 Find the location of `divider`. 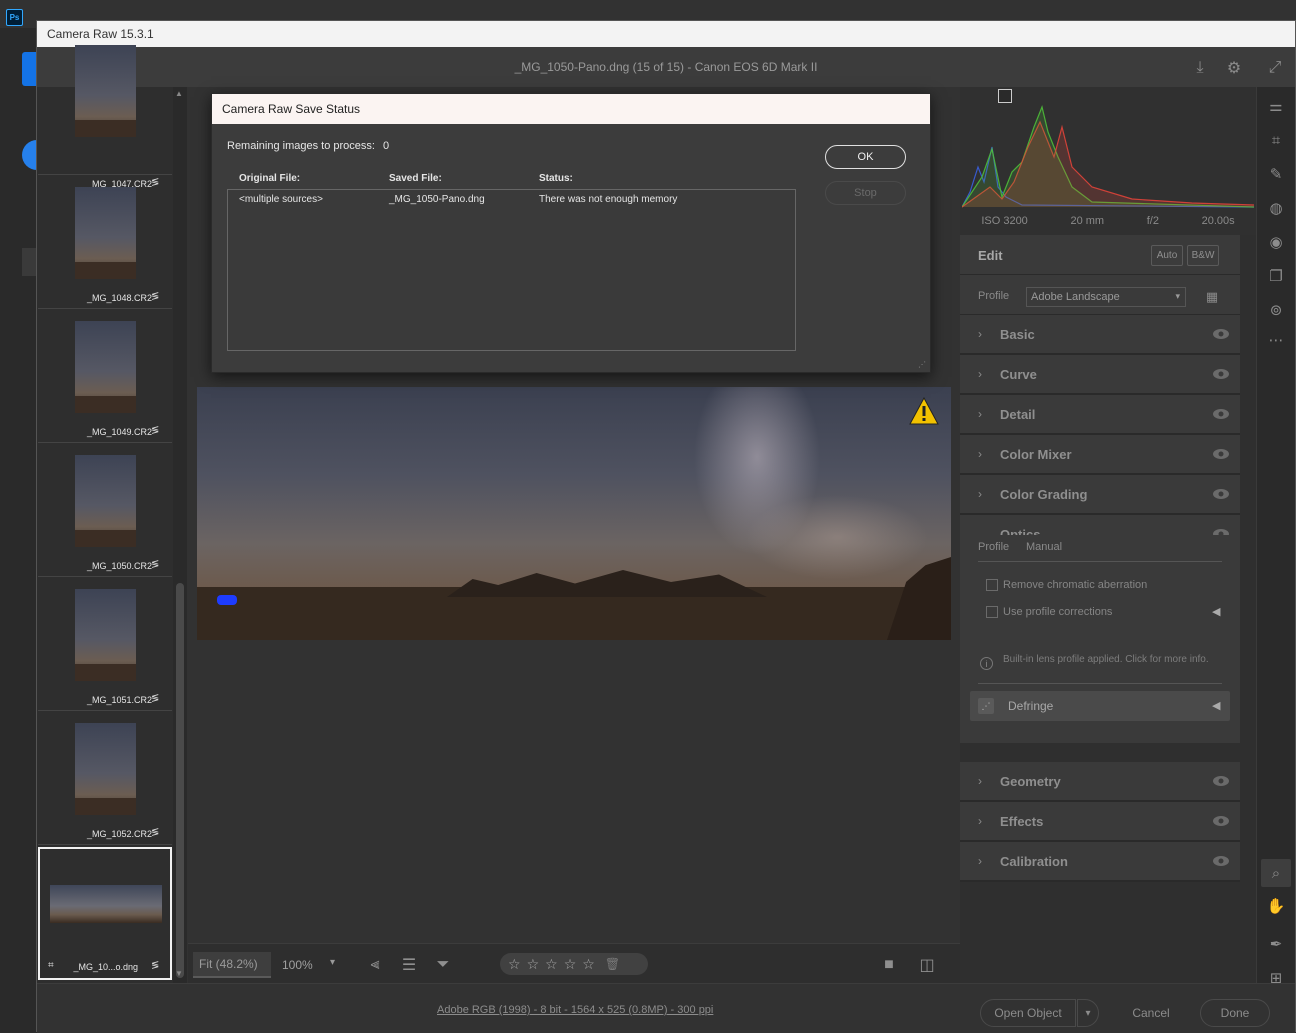

divider is located at coordinates (1100, 561).